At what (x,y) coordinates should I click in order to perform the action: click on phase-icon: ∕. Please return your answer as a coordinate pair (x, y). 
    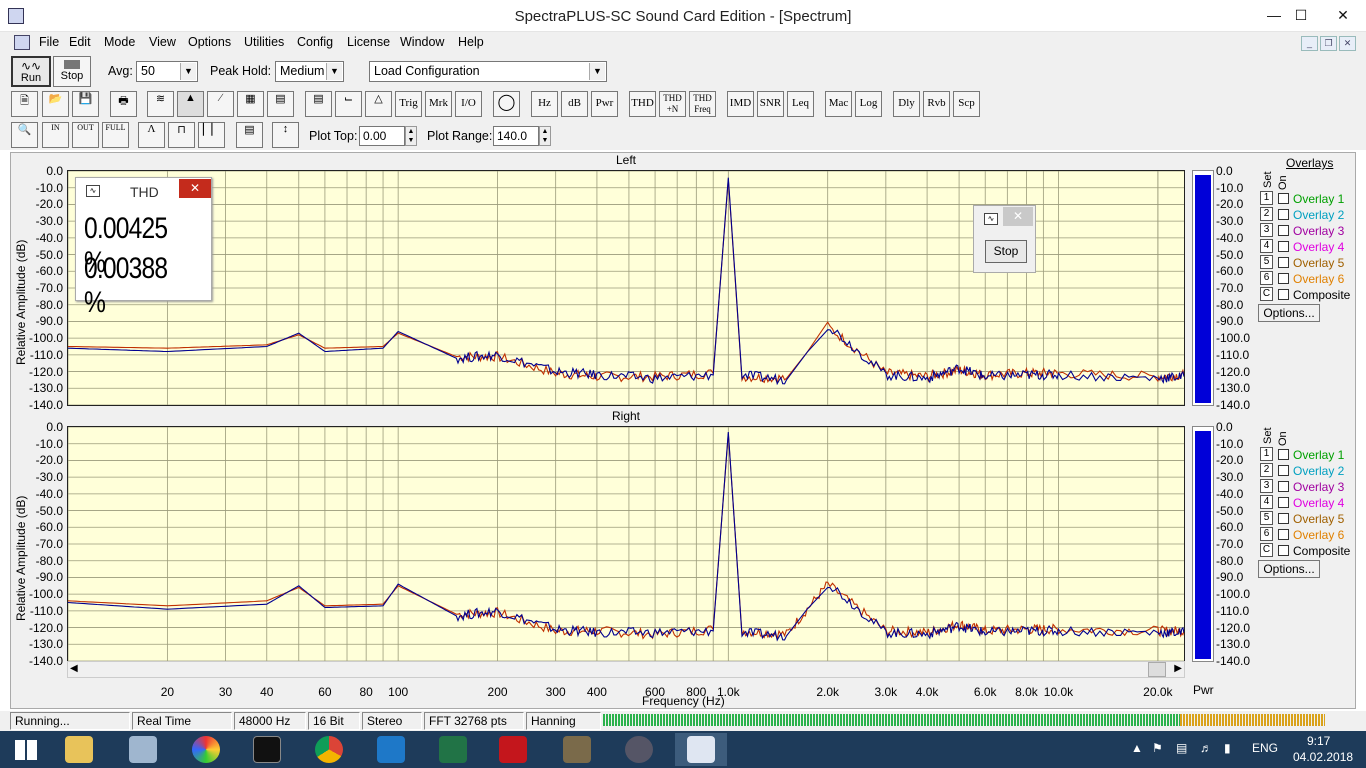
    Looking at the image, I should click on (220, 104).